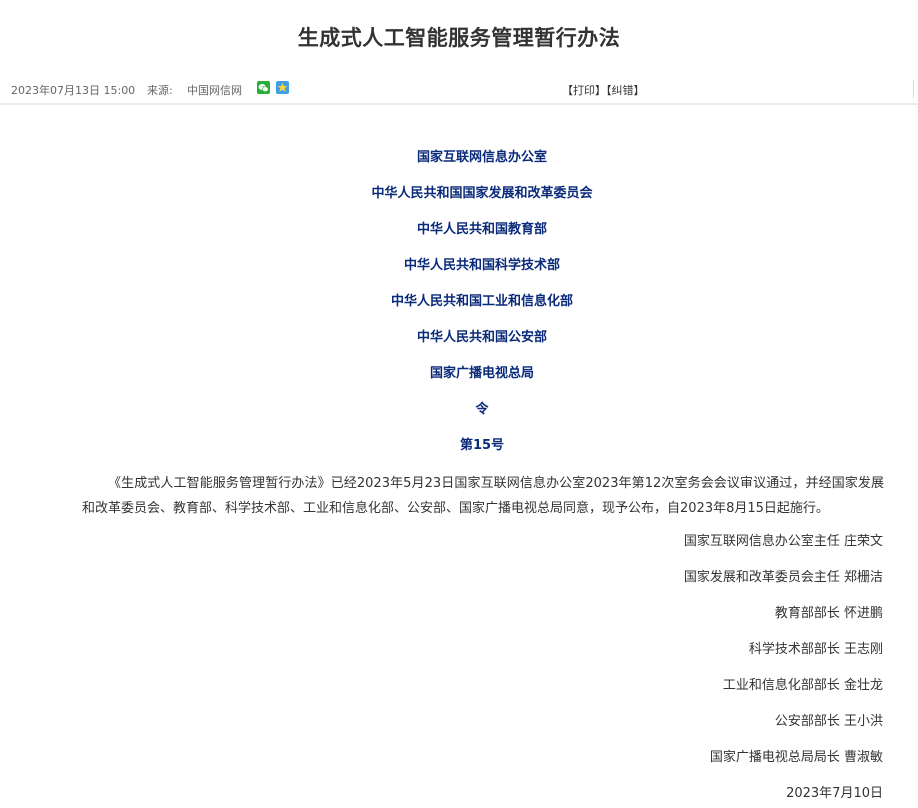 Image resolution: width=918 pixels, height=808 pixels. Describe the element at coordinates (815, 649) in the screenshot. I see `signature-line: 科学技术部部长 王志刚` at that location.